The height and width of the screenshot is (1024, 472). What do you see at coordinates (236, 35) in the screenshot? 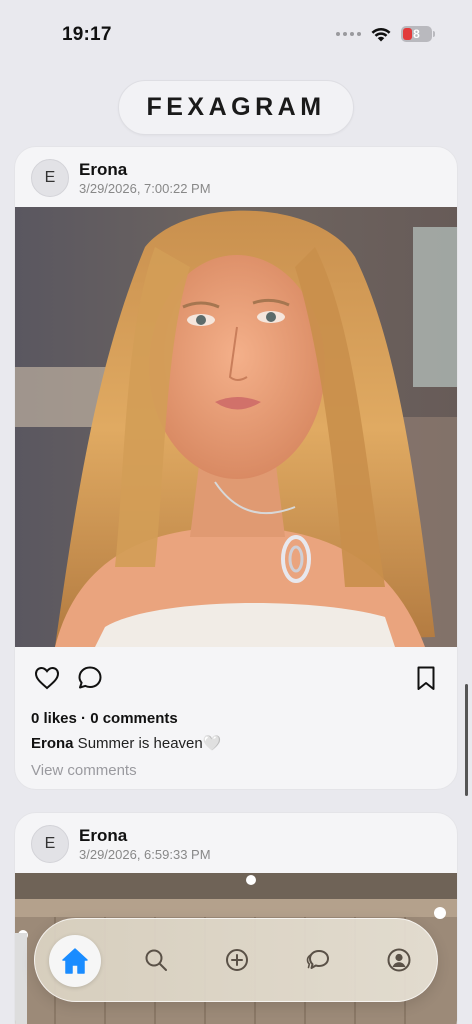
I see `status-bar: 19:17 8` at bounding box center [236, 35].